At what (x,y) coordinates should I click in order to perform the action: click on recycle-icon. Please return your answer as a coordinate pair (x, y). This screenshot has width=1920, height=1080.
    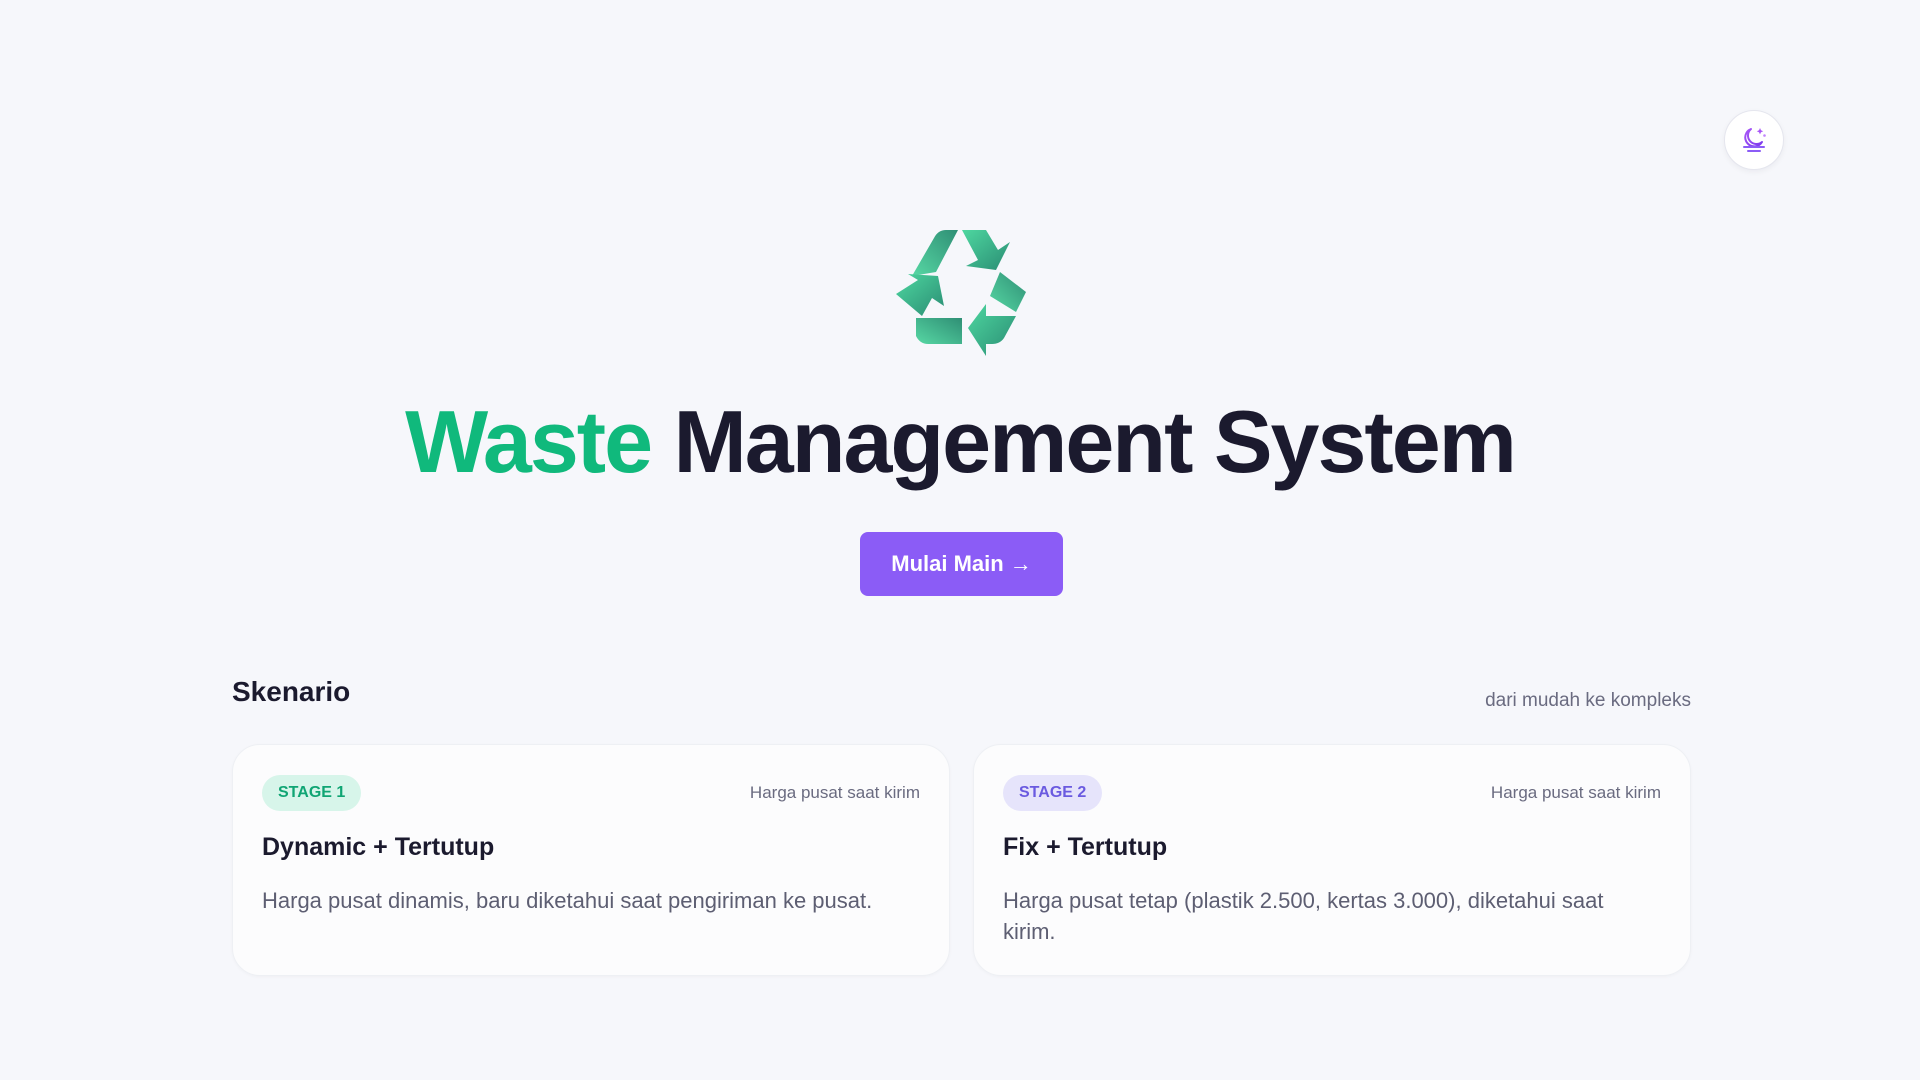
    Looking at the image, I should click on (961, 291).